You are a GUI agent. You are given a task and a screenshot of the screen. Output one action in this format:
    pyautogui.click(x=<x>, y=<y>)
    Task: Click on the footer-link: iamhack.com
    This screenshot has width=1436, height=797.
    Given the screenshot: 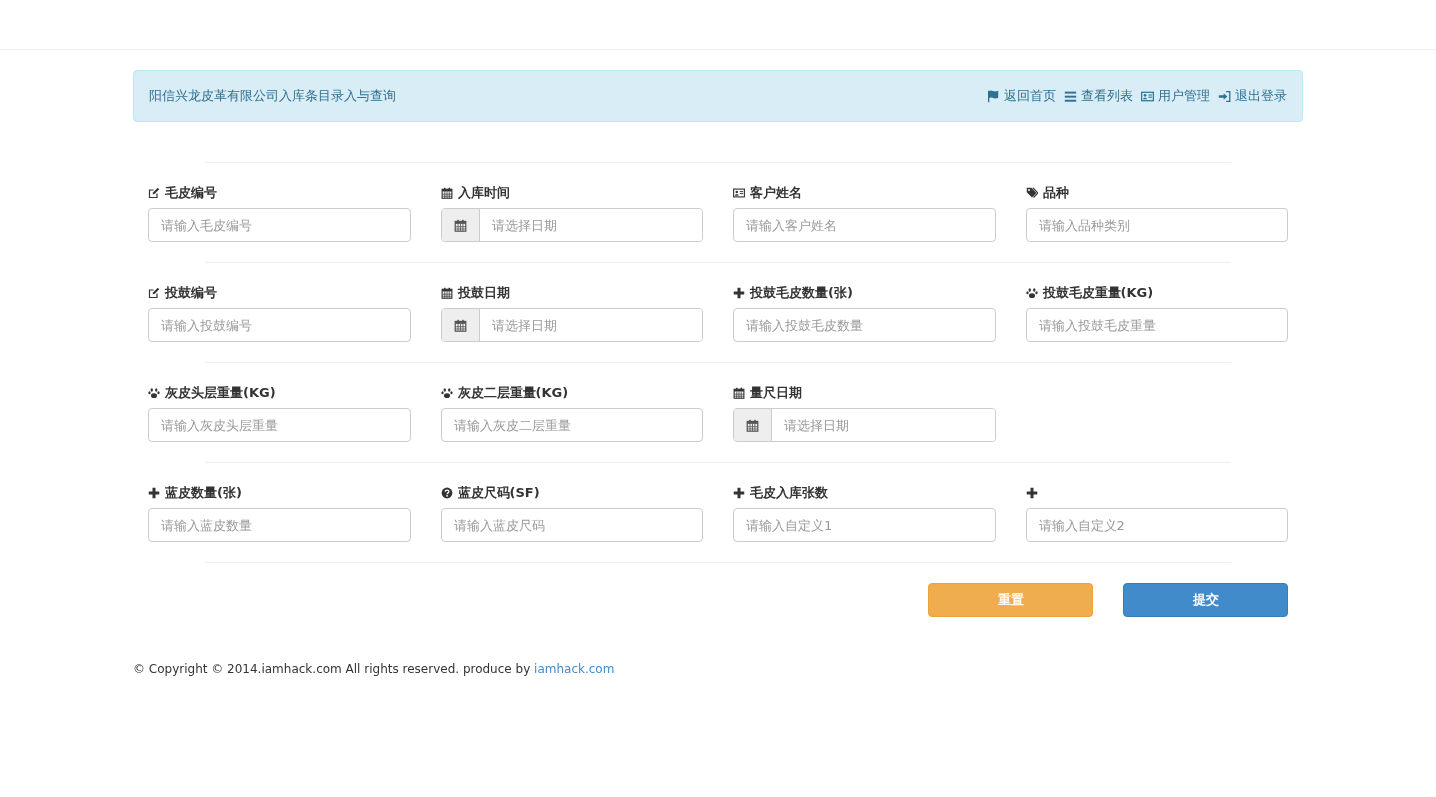 What is the action you would take?
    pyautogui.click(x=574, y=669)
    